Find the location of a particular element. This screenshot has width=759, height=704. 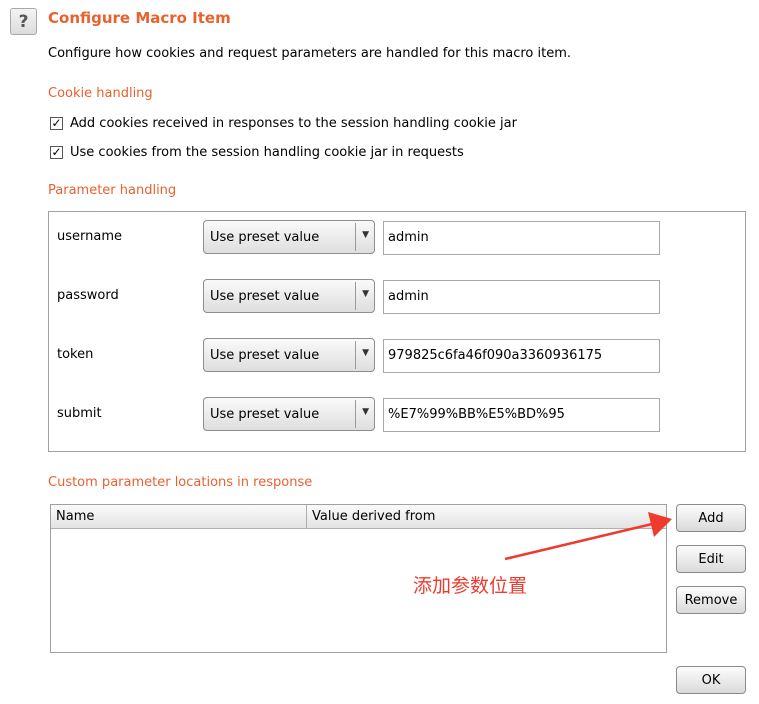

cookie-handling-heading: Cookie handling is located at coordinates (100, 93).